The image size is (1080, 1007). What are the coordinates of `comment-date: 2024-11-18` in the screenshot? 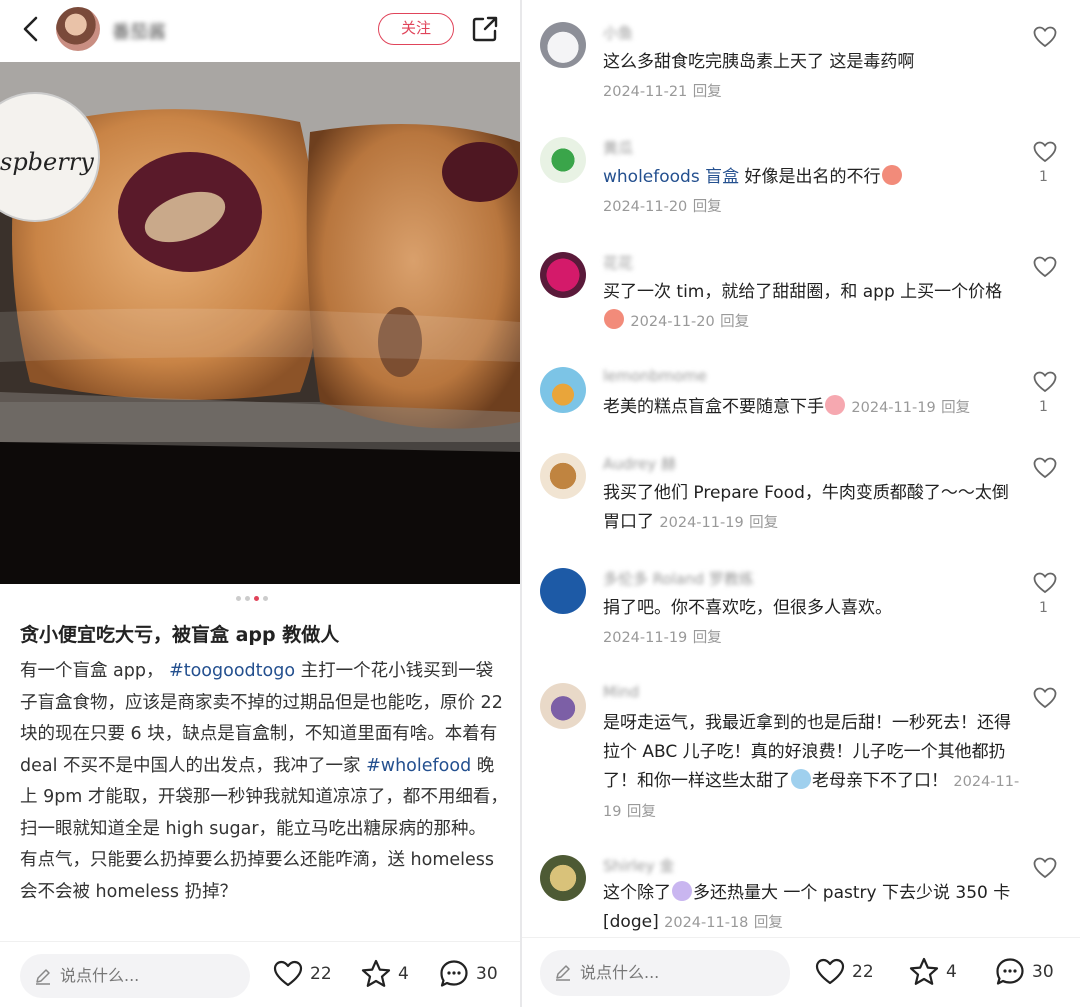 It's located at (706, 923).